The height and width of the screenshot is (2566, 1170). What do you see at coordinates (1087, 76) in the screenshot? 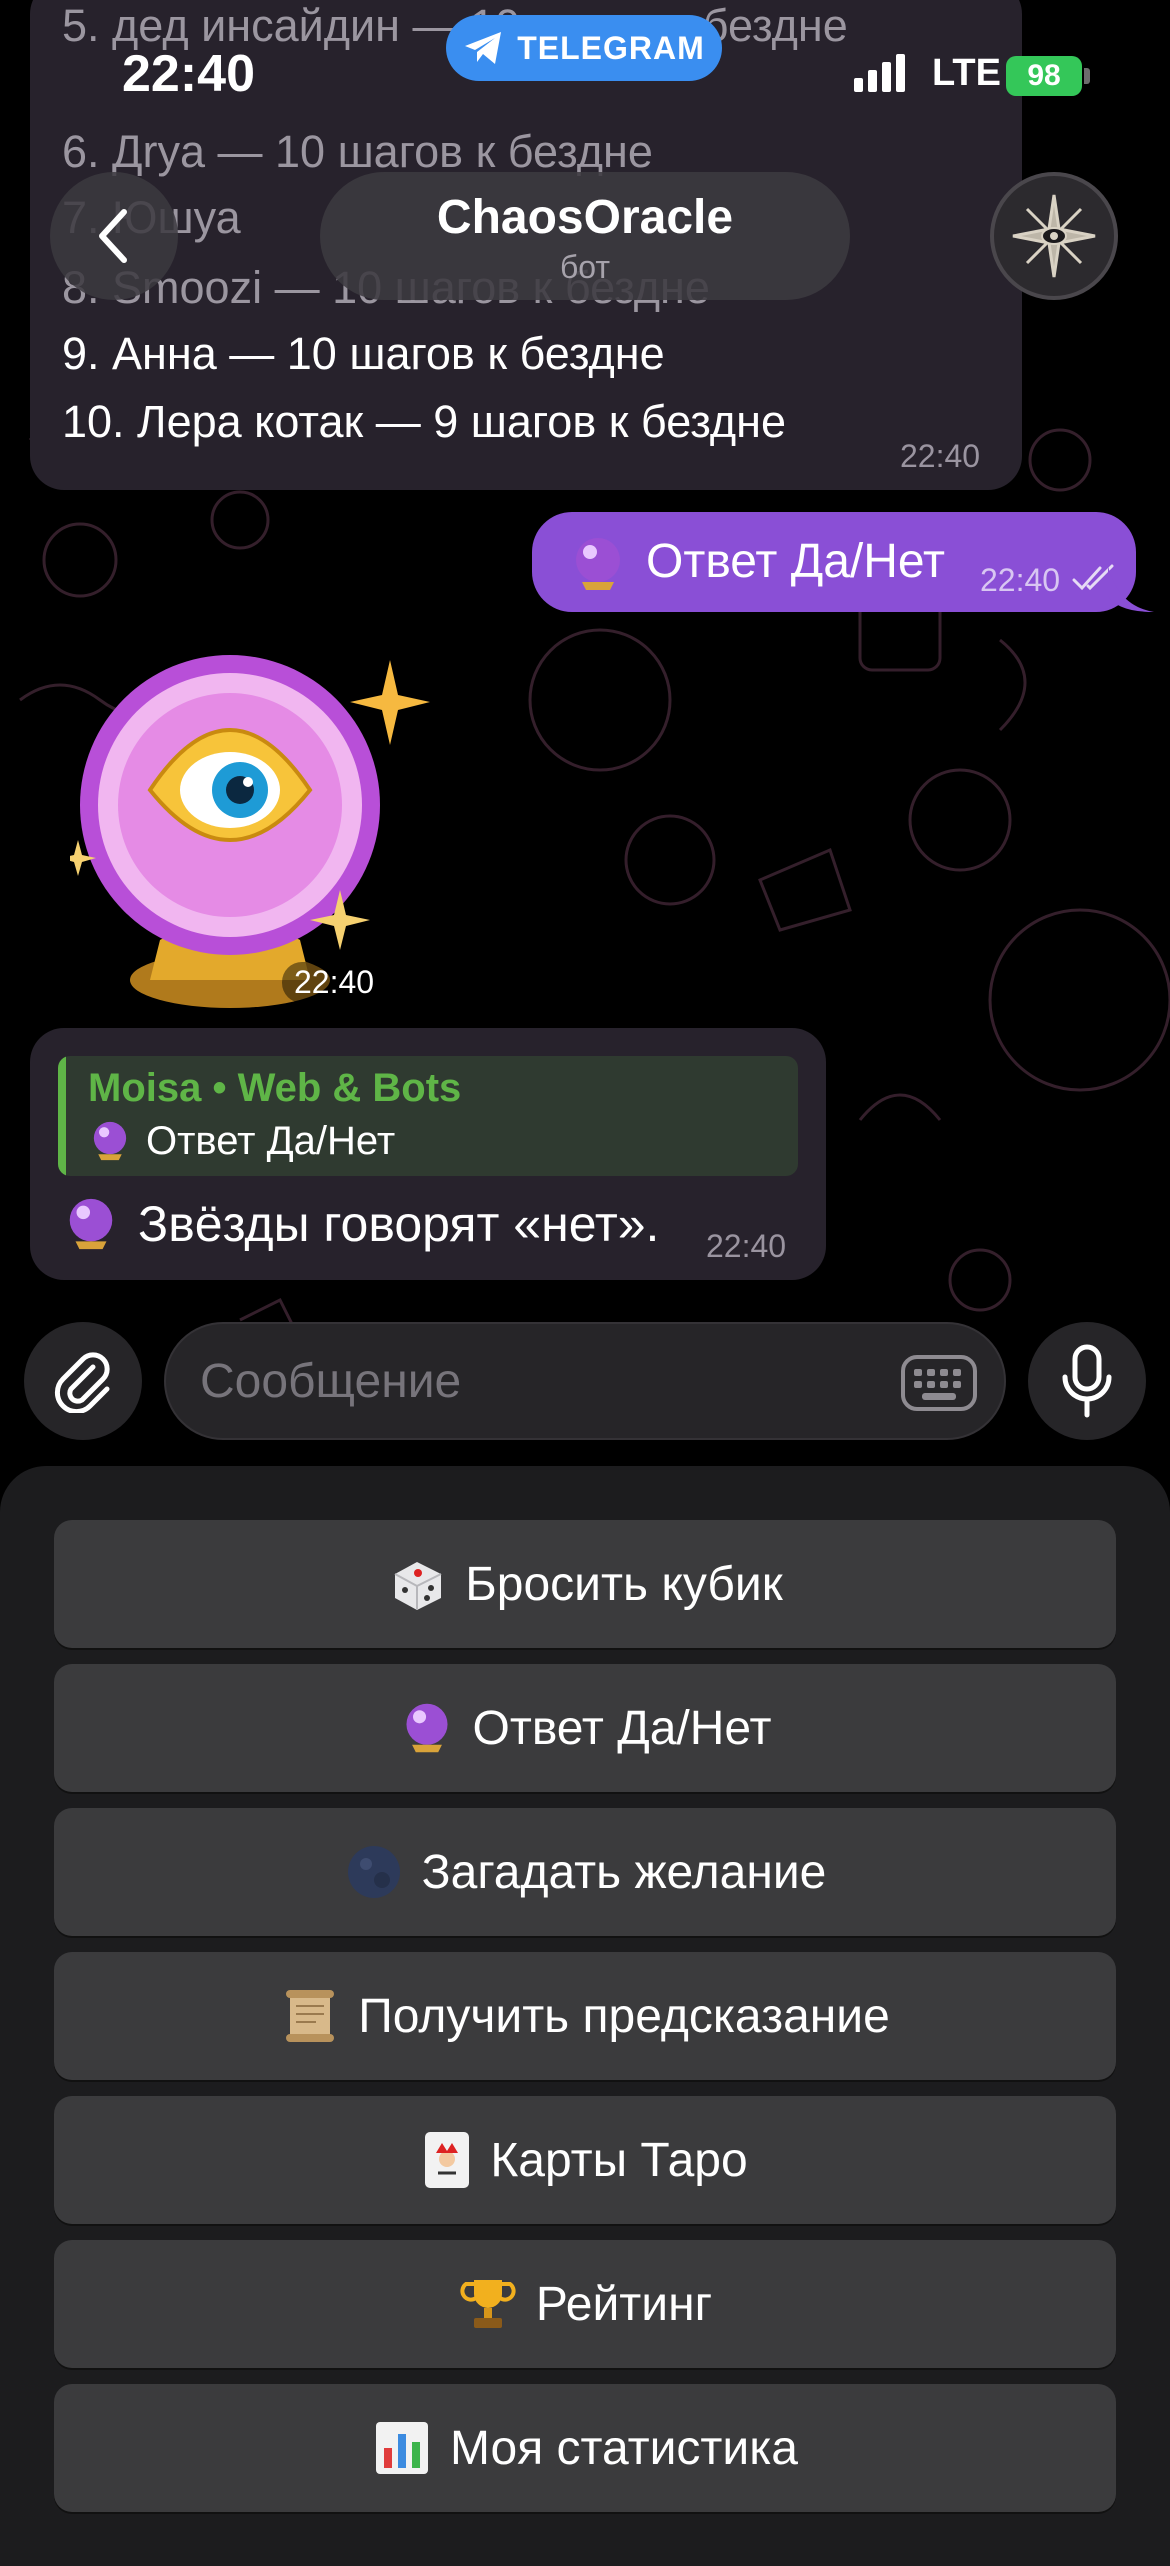
I see `battery-tip` at bounding box center [1087, 76].